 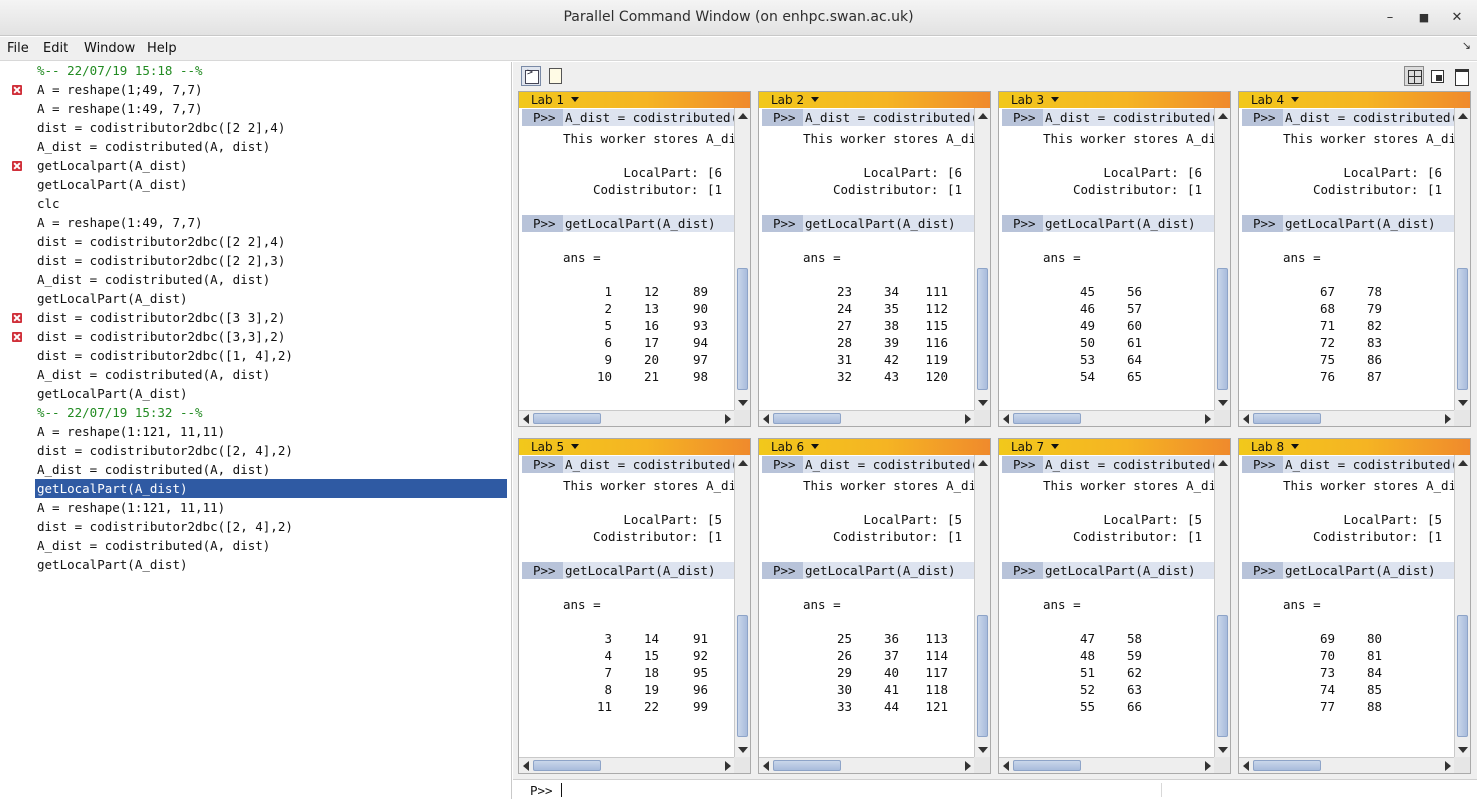 What do you see at coordinates (109, 48) in the screenshot?
I see `menu-window: Window` at bounding box center [109, 48].